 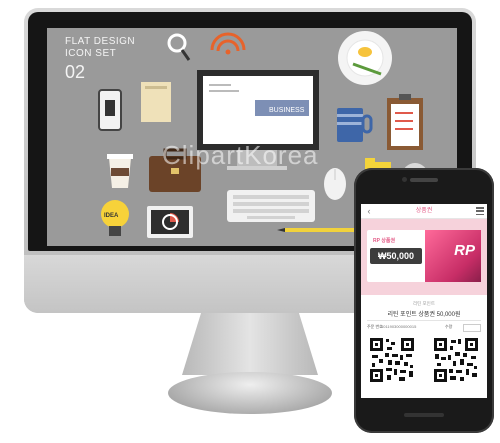 I want to click on monitor-stand-base, so click(x=250, y=393).